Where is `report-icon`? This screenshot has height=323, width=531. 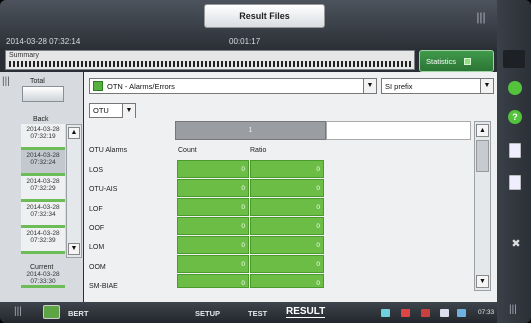 report-icon is located at coordinates (515, 150).